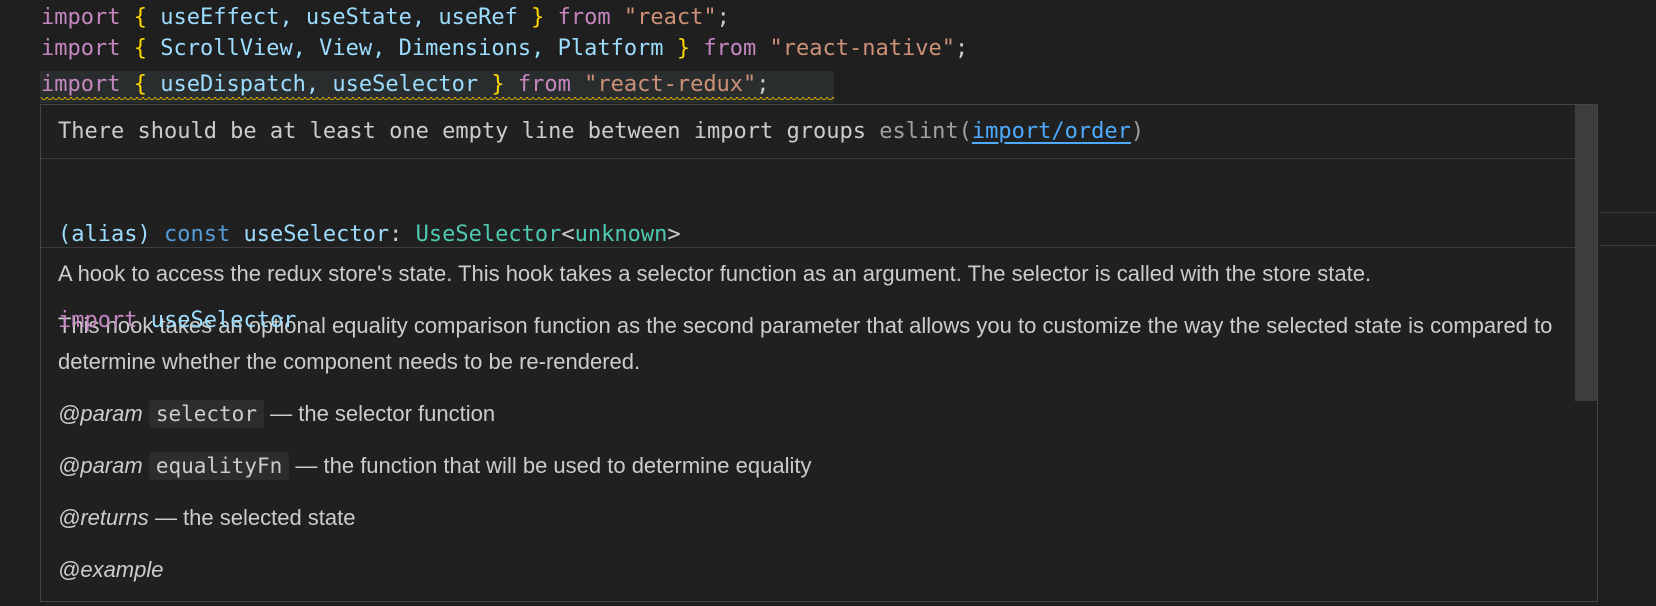 The width and height of the screenshot is (1656, 606). Describe the element at coordinates (339, 17) in the screenshot. I see `imported-names: useEffect, useState, useRef` at that location.